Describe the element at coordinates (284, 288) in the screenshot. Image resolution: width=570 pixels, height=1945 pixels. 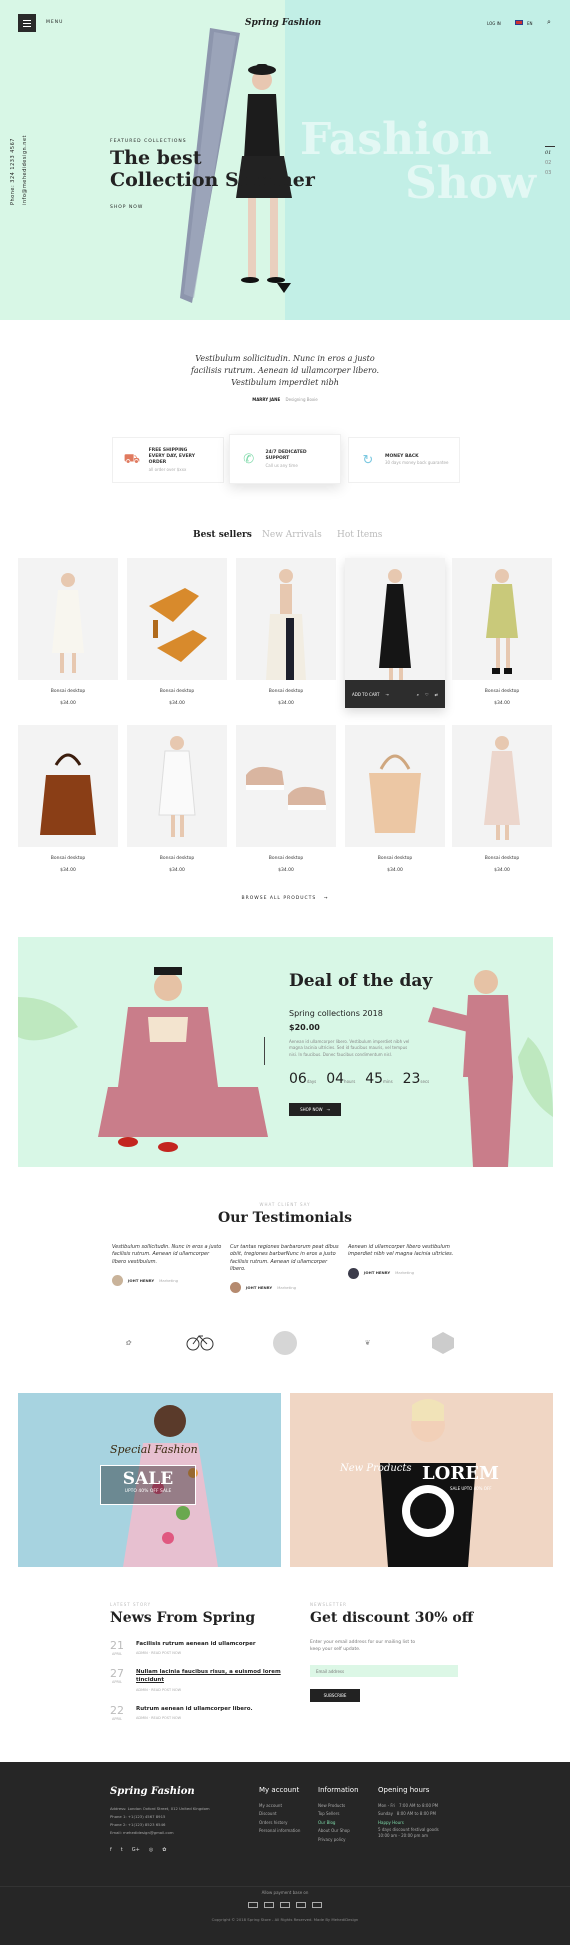
I see `scroll-down-icon` at that location.